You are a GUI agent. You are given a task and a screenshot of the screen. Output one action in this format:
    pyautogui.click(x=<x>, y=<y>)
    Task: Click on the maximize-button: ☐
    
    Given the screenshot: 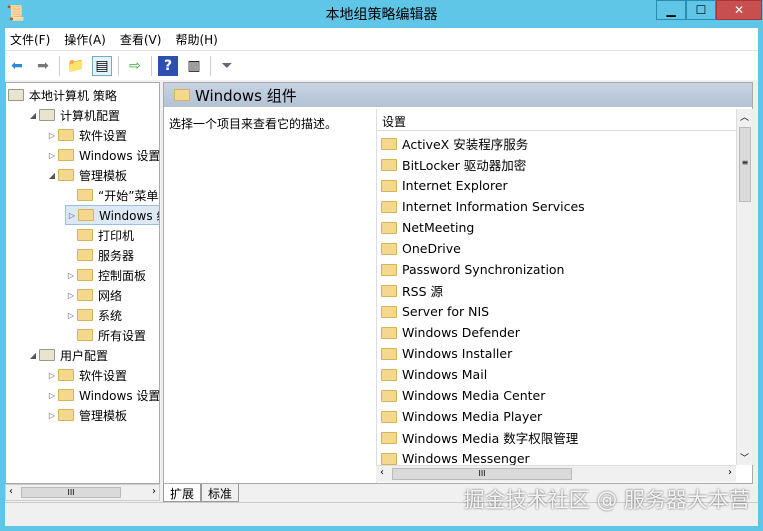 What is the action you would take?
    pyautogui.click(x=701, y=10)
    